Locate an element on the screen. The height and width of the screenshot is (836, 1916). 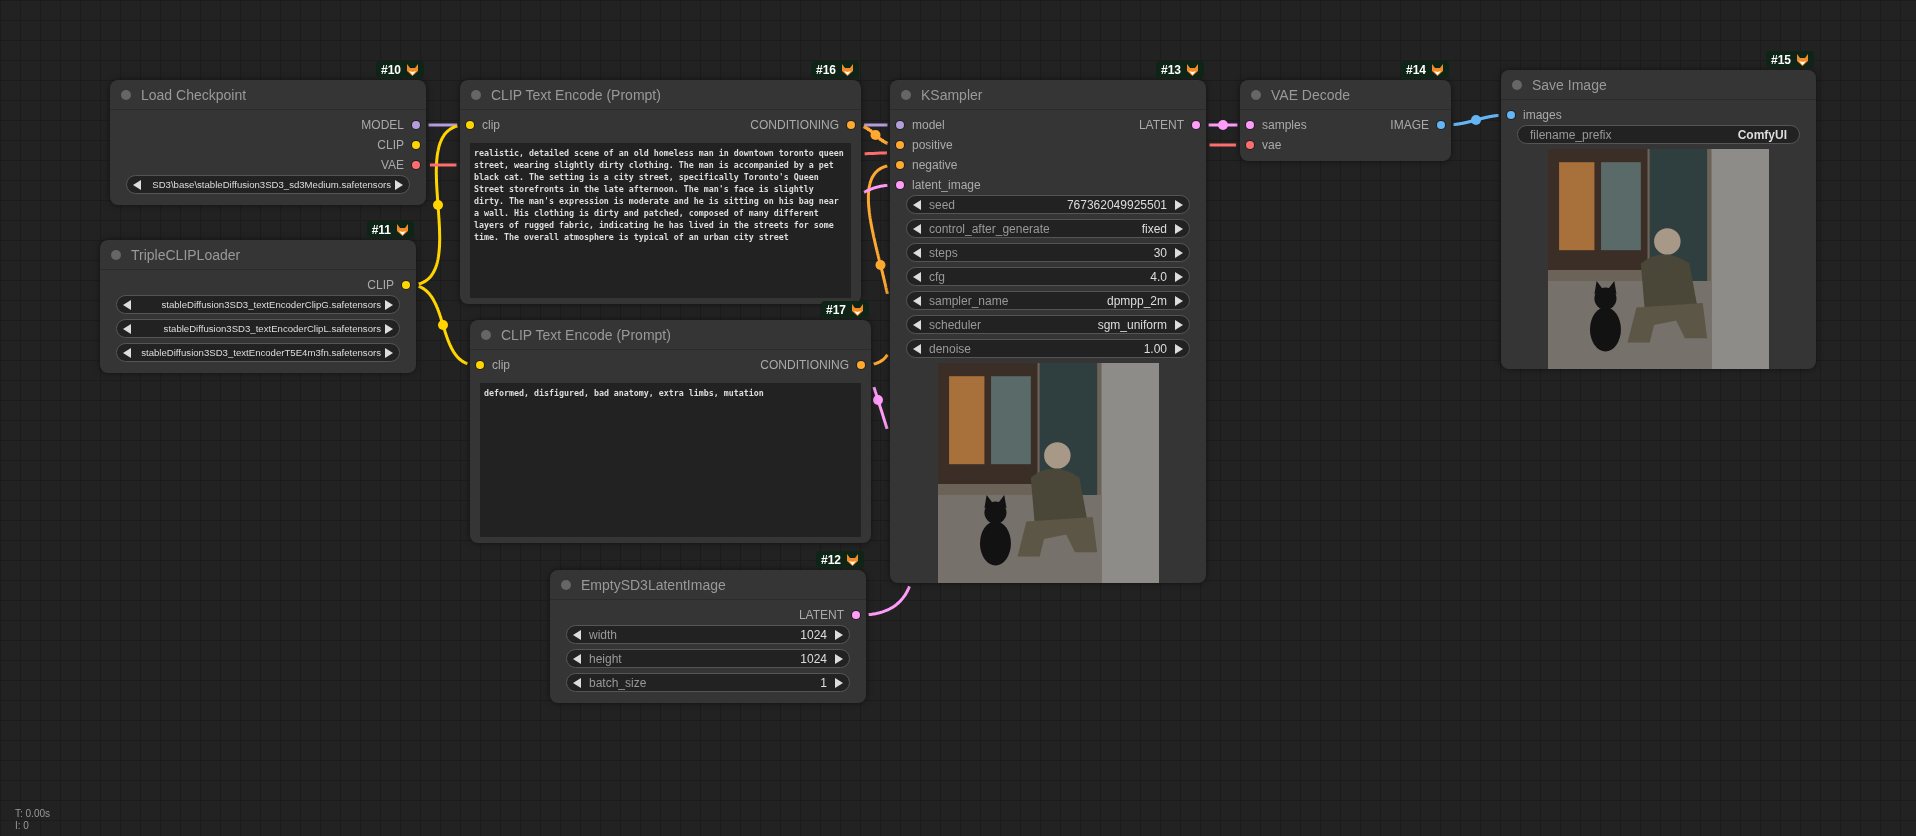
slot-label: model is located at coordinates (928, 125).